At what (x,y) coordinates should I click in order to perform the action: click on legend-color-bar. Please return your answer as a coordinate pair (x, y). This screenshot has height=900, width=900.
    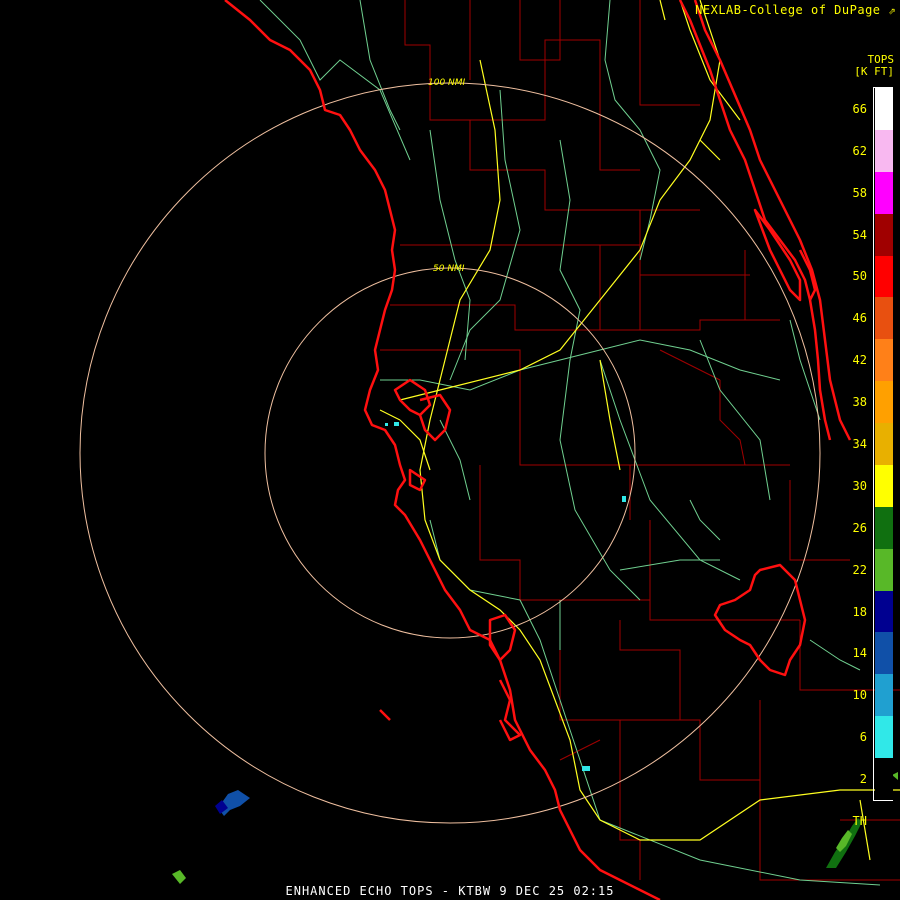
    Looking at the image, I should click on (883, 444).